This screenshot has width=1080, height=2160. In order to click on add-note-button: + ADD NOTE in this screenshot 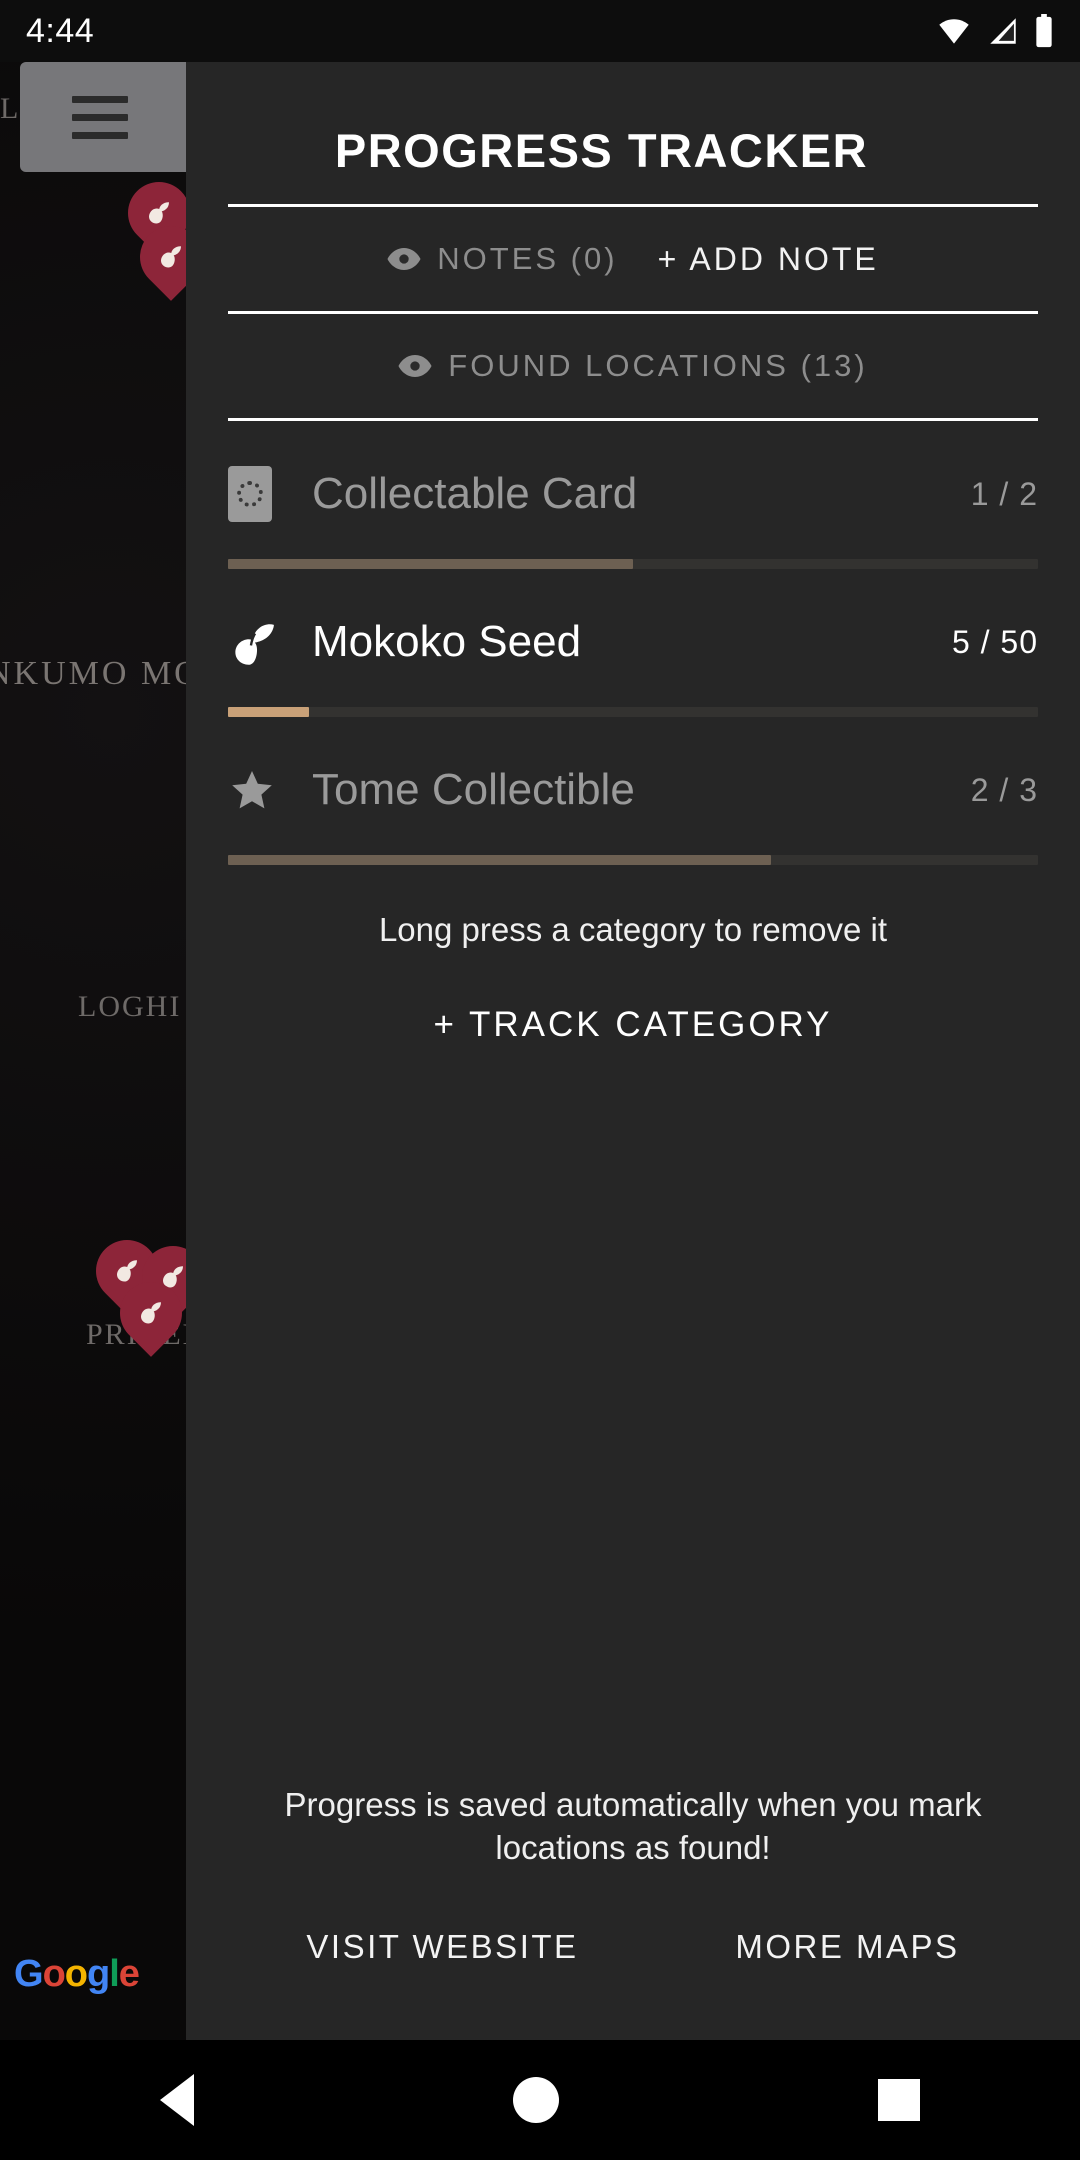, I will do `click(768, 259)`.